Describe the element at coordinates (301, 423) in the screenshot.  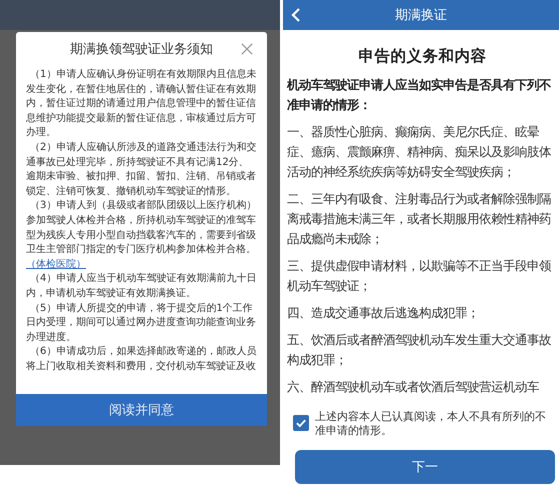
I see `checkbox` at that location.